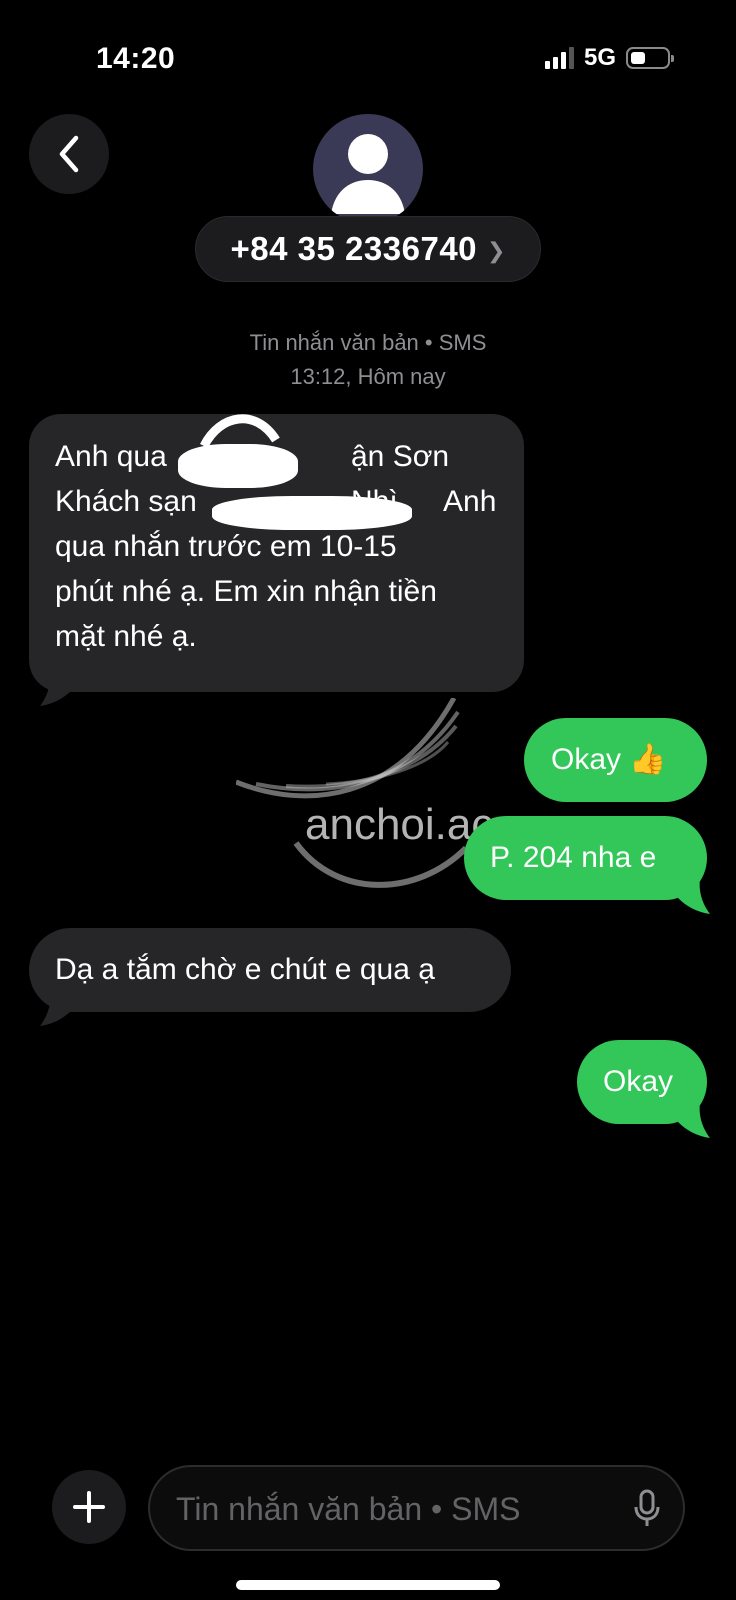 The height and width of the screenshot is (1600, 736). I want to click on plus-icon, so click(89, 1507).